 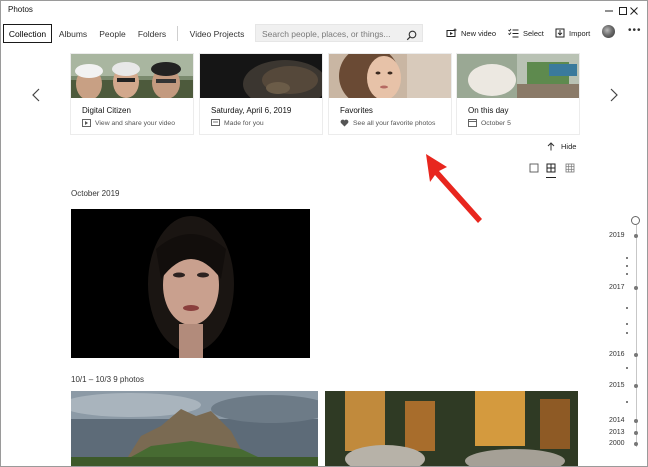 I want to click on tab-albums: Albums, so click(x=73, y=33).